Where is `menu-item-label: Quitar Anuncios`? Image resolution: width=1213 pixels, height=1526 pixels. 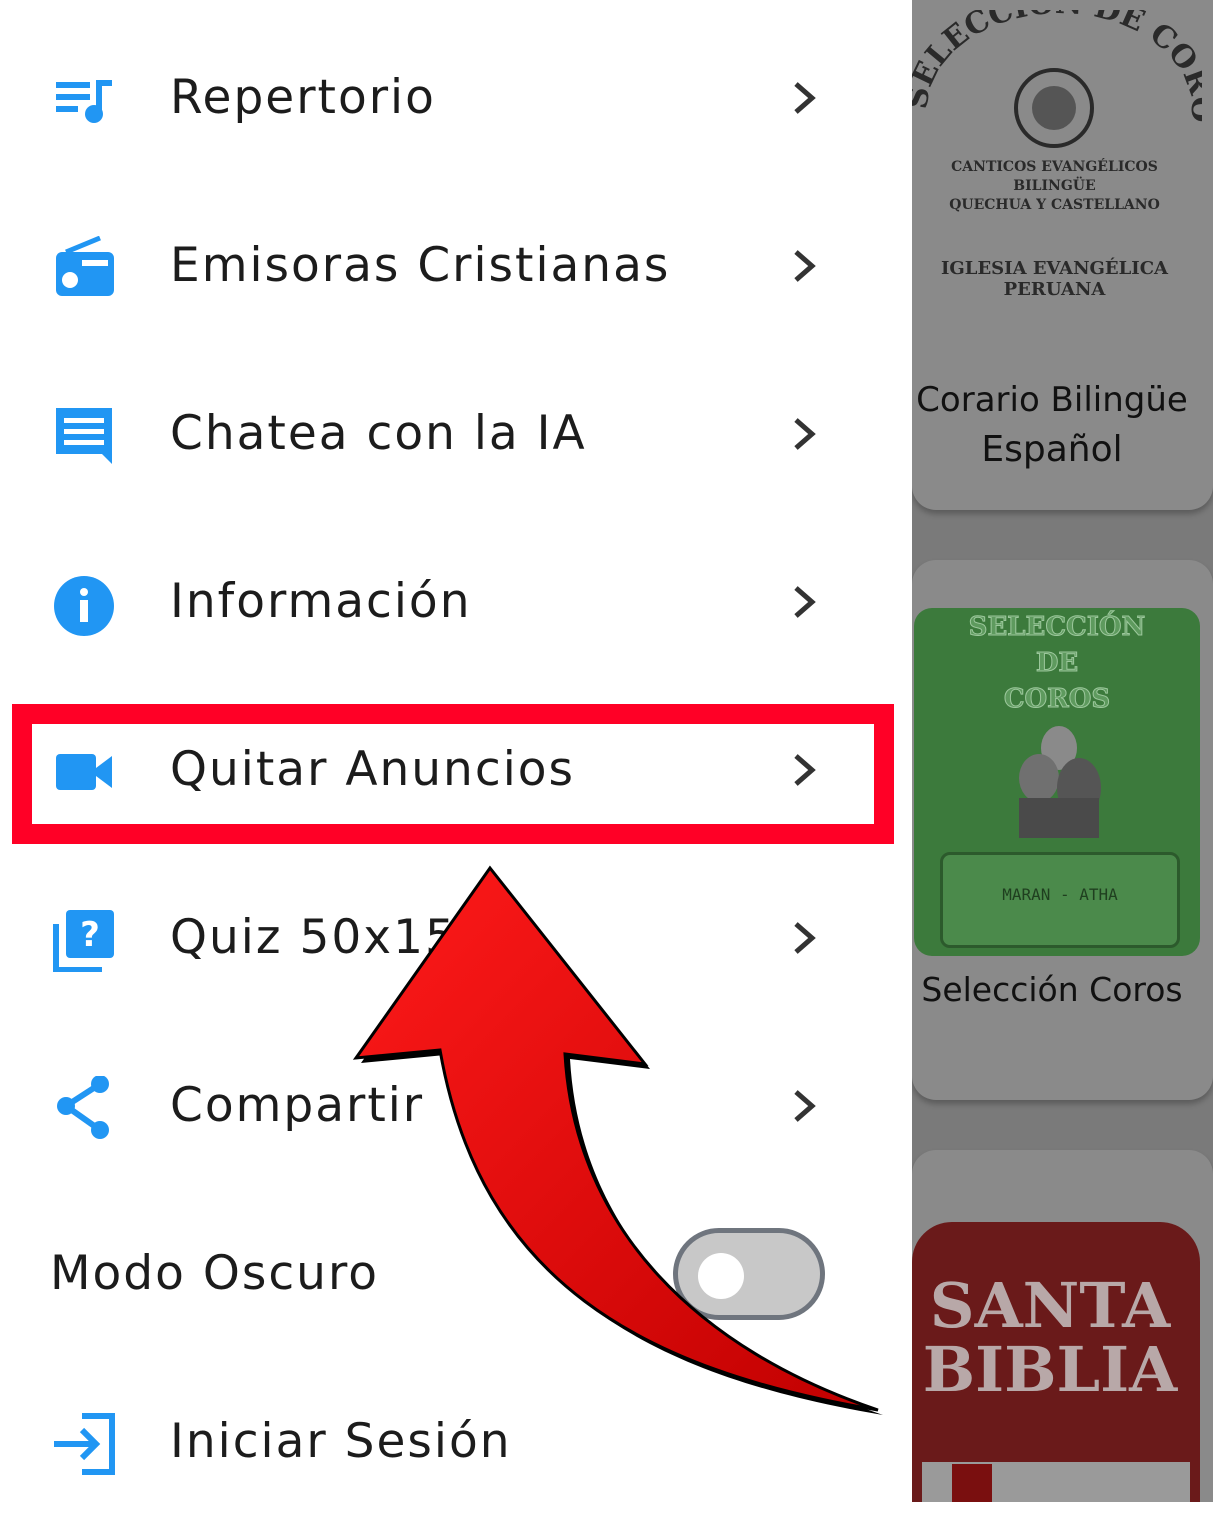 menu-item-label: Quitar Anuncios is located at coordinates (372, 769).